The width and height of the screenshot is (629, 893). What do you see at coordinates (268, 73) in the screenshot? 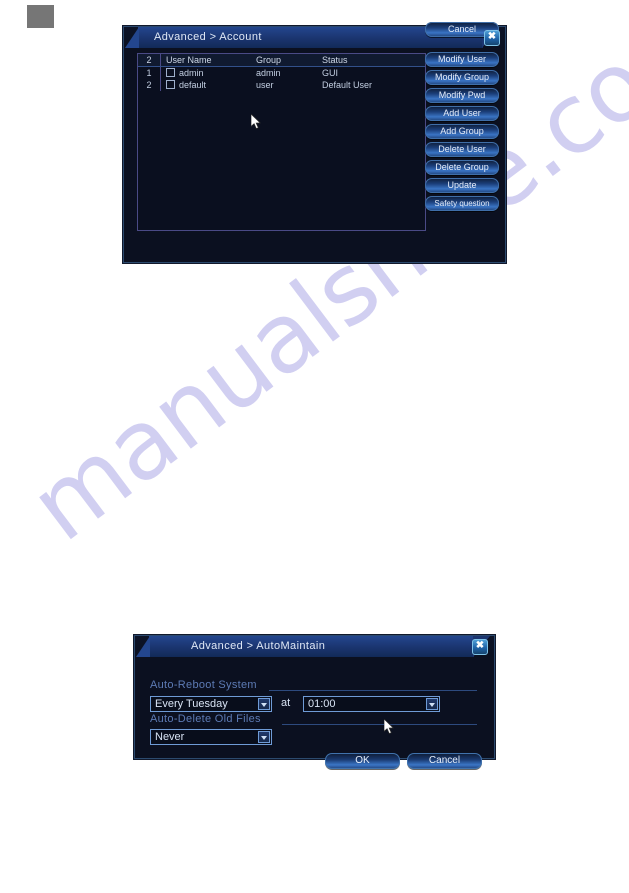
I see `row-group: admin` at bounding box center [268, 73].